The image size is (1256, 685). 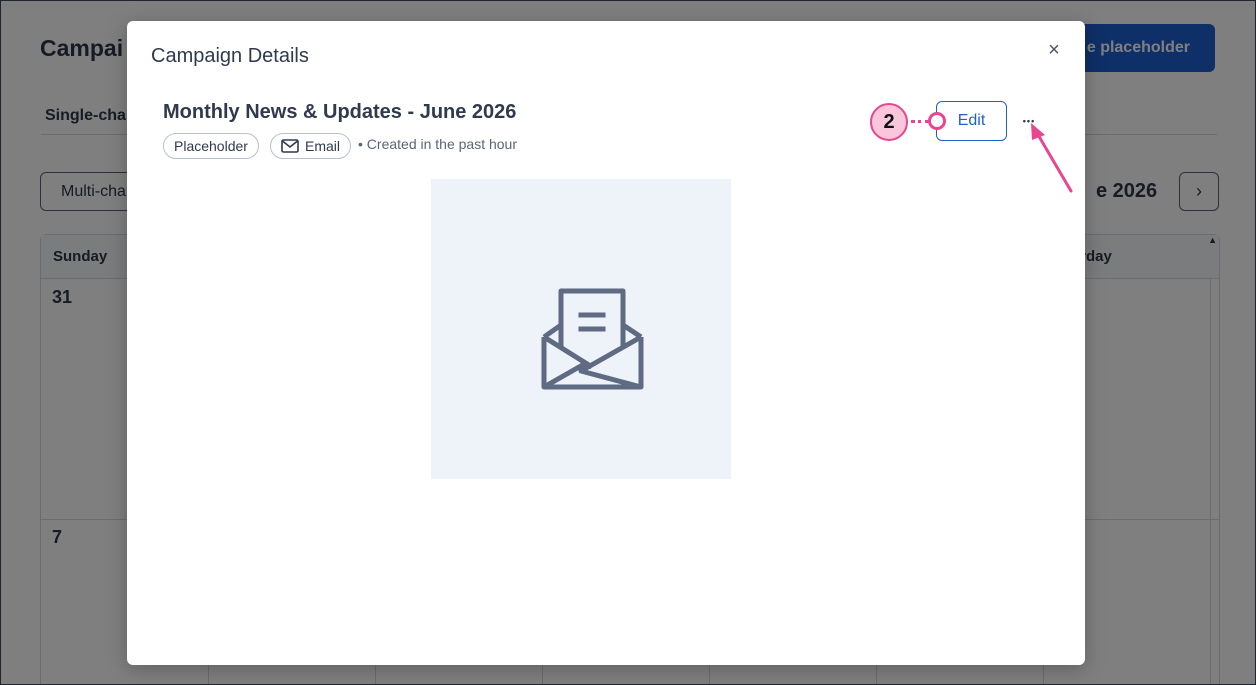 I want to click on step-callout: 2, so click(x=889, y=122).